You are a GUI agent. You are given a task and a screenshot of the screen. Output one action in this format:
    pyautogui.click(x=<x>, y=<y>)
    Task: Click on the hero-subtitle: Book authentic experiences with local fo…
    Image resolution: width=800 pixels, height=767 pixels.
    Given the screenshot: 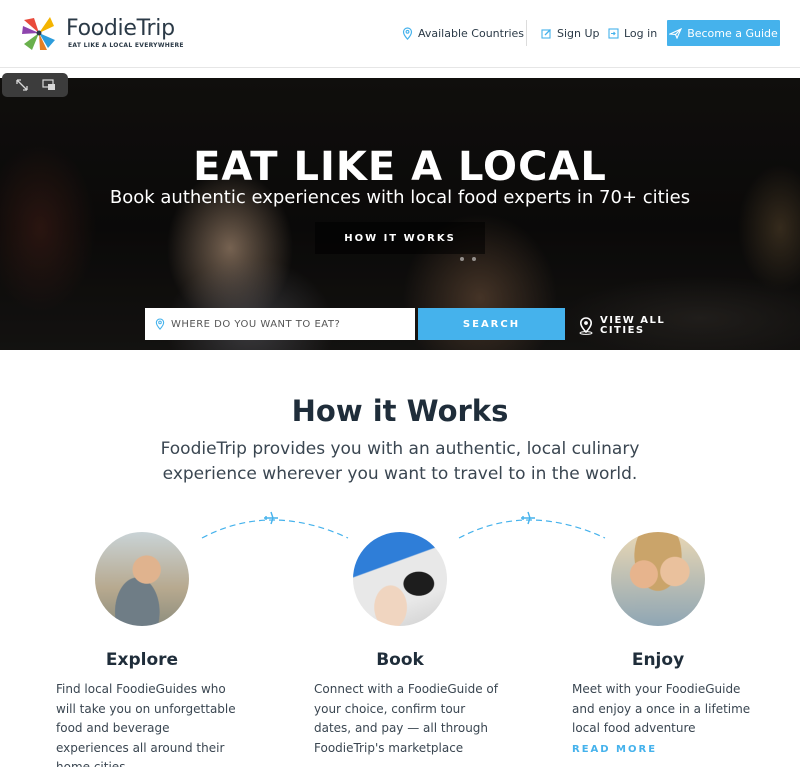 What is the action you would take?
    pyautogui.click(x=400, y=197)
    